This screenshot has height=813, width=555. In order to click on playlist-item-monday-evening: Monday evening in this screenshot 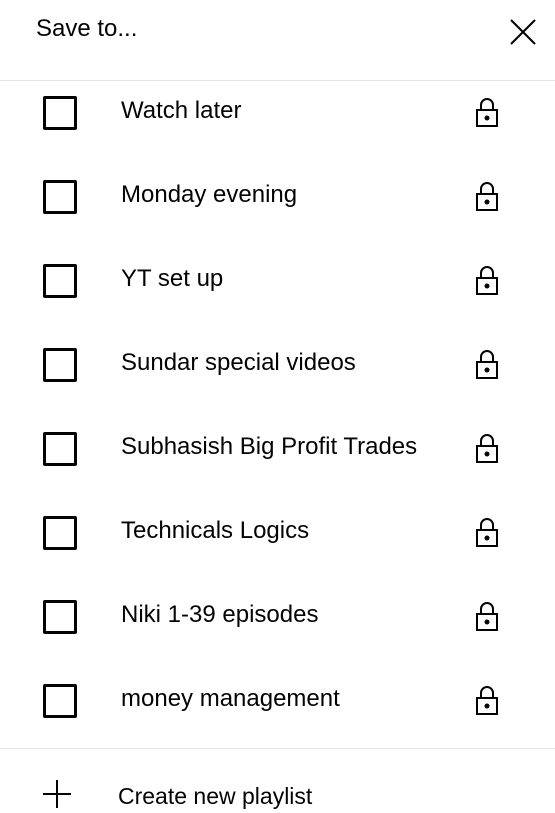, I will do `click(277, 198)`.